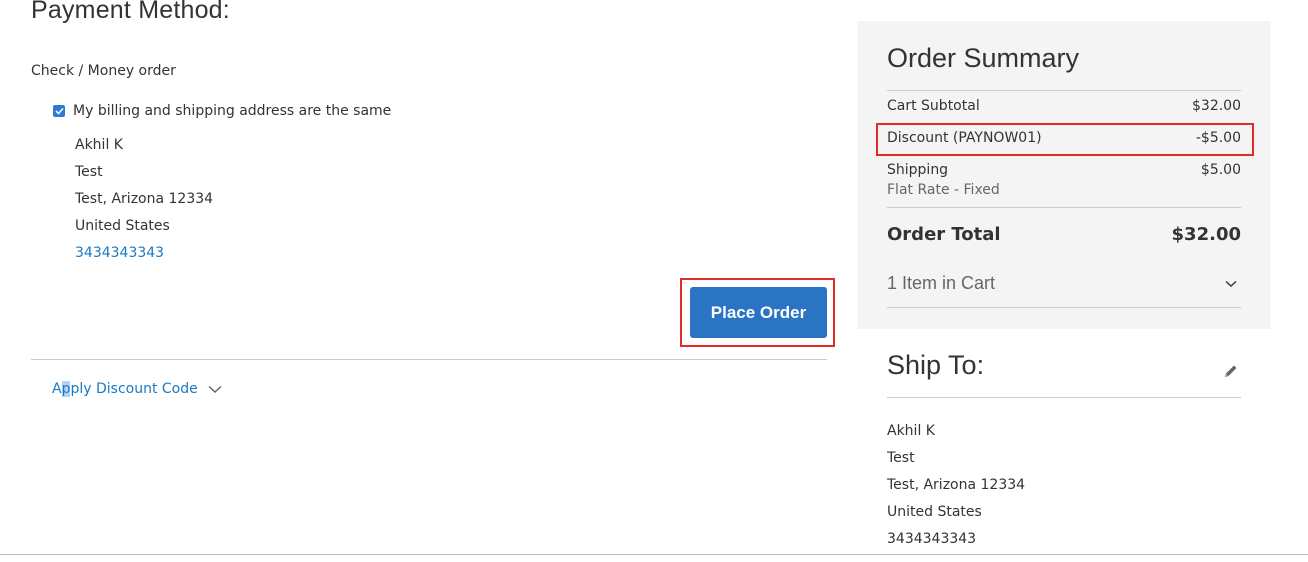 The image size is (1308, 562). What do you see at coordinates (931, 539) in the screenshot?
I see `ship-phone-link: 3434343343` at bounding box center [931, 539].